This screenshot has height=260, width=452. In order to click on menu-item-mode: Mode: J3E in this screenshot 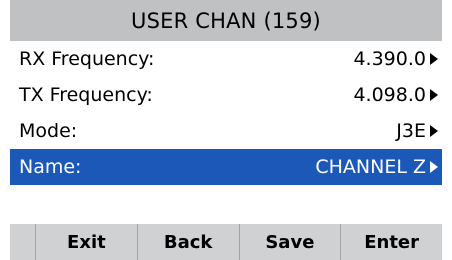, I will do `click(226, 131)`.